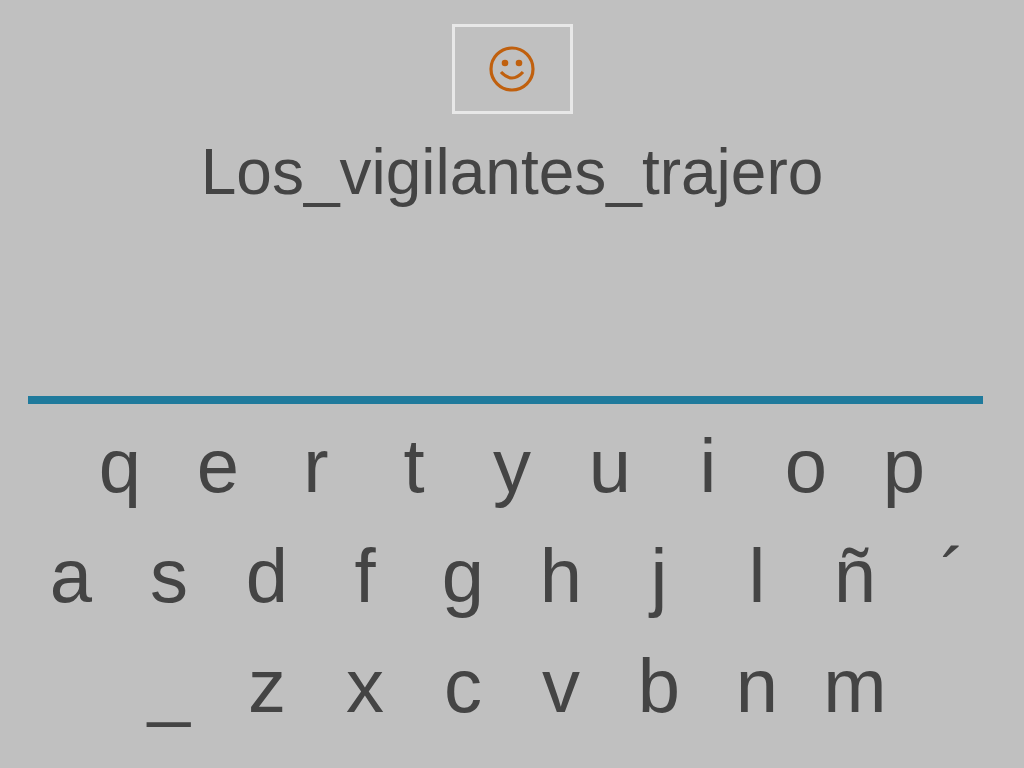  What do you see at coordinates (904, 466) in the screenshot?
I see `letter-key: p` at bounding box center [904, 466].